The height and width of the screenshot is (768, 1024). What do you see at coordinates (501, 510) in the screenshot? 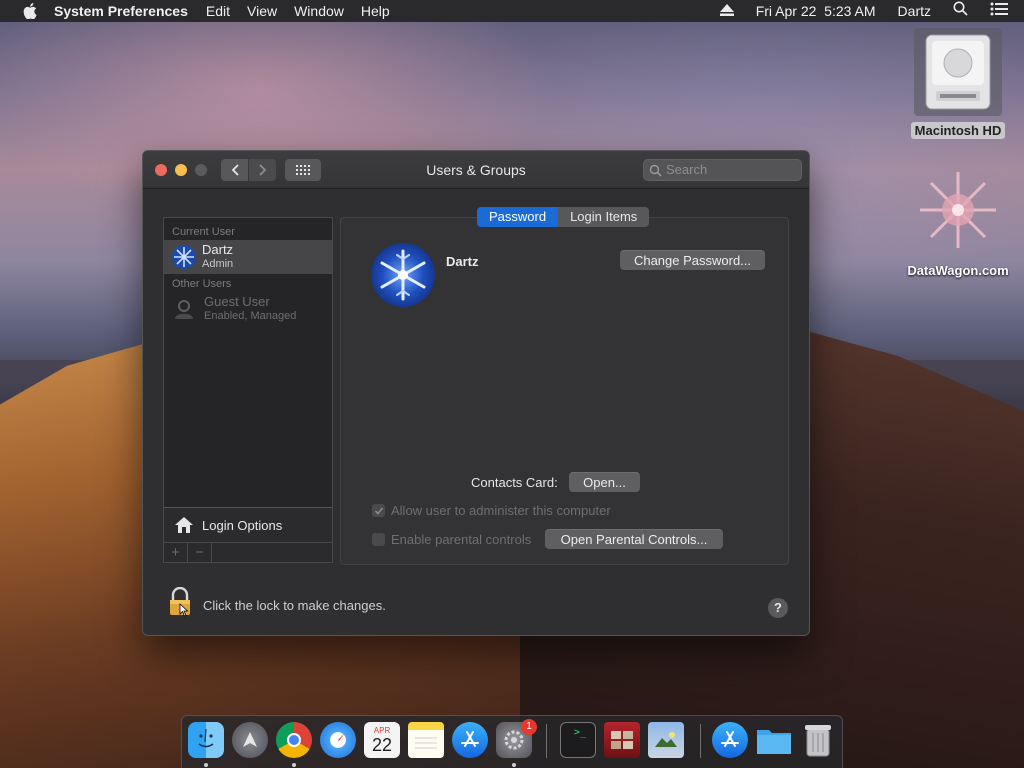
I see `allow-admin-label: Allow user to administer this computer` at bounding box center [501, 510].